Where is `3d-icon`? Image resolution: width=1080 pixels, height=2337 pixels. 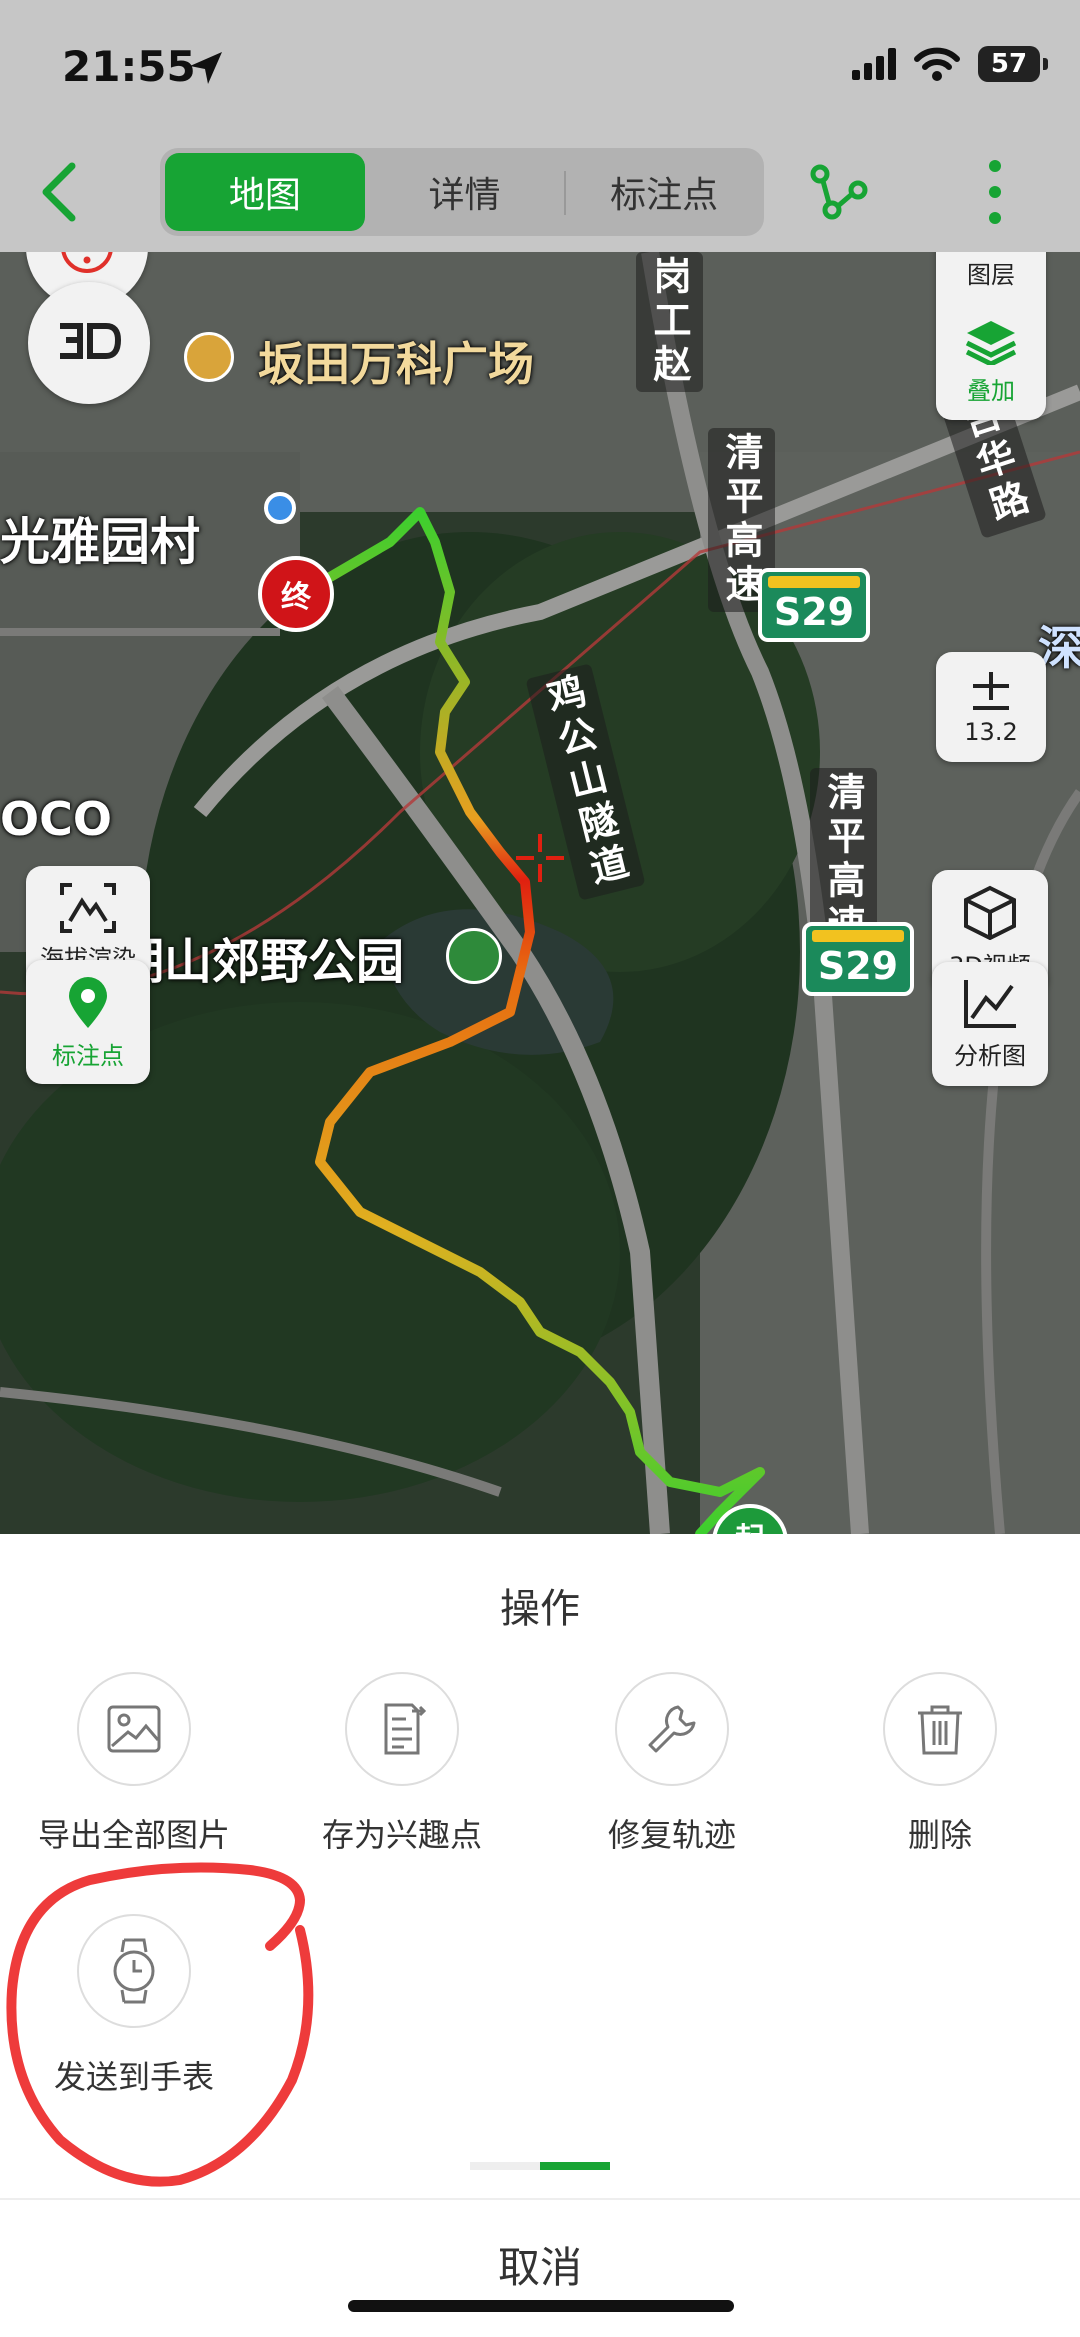 3d-icon is located at coordinates (91, 341).